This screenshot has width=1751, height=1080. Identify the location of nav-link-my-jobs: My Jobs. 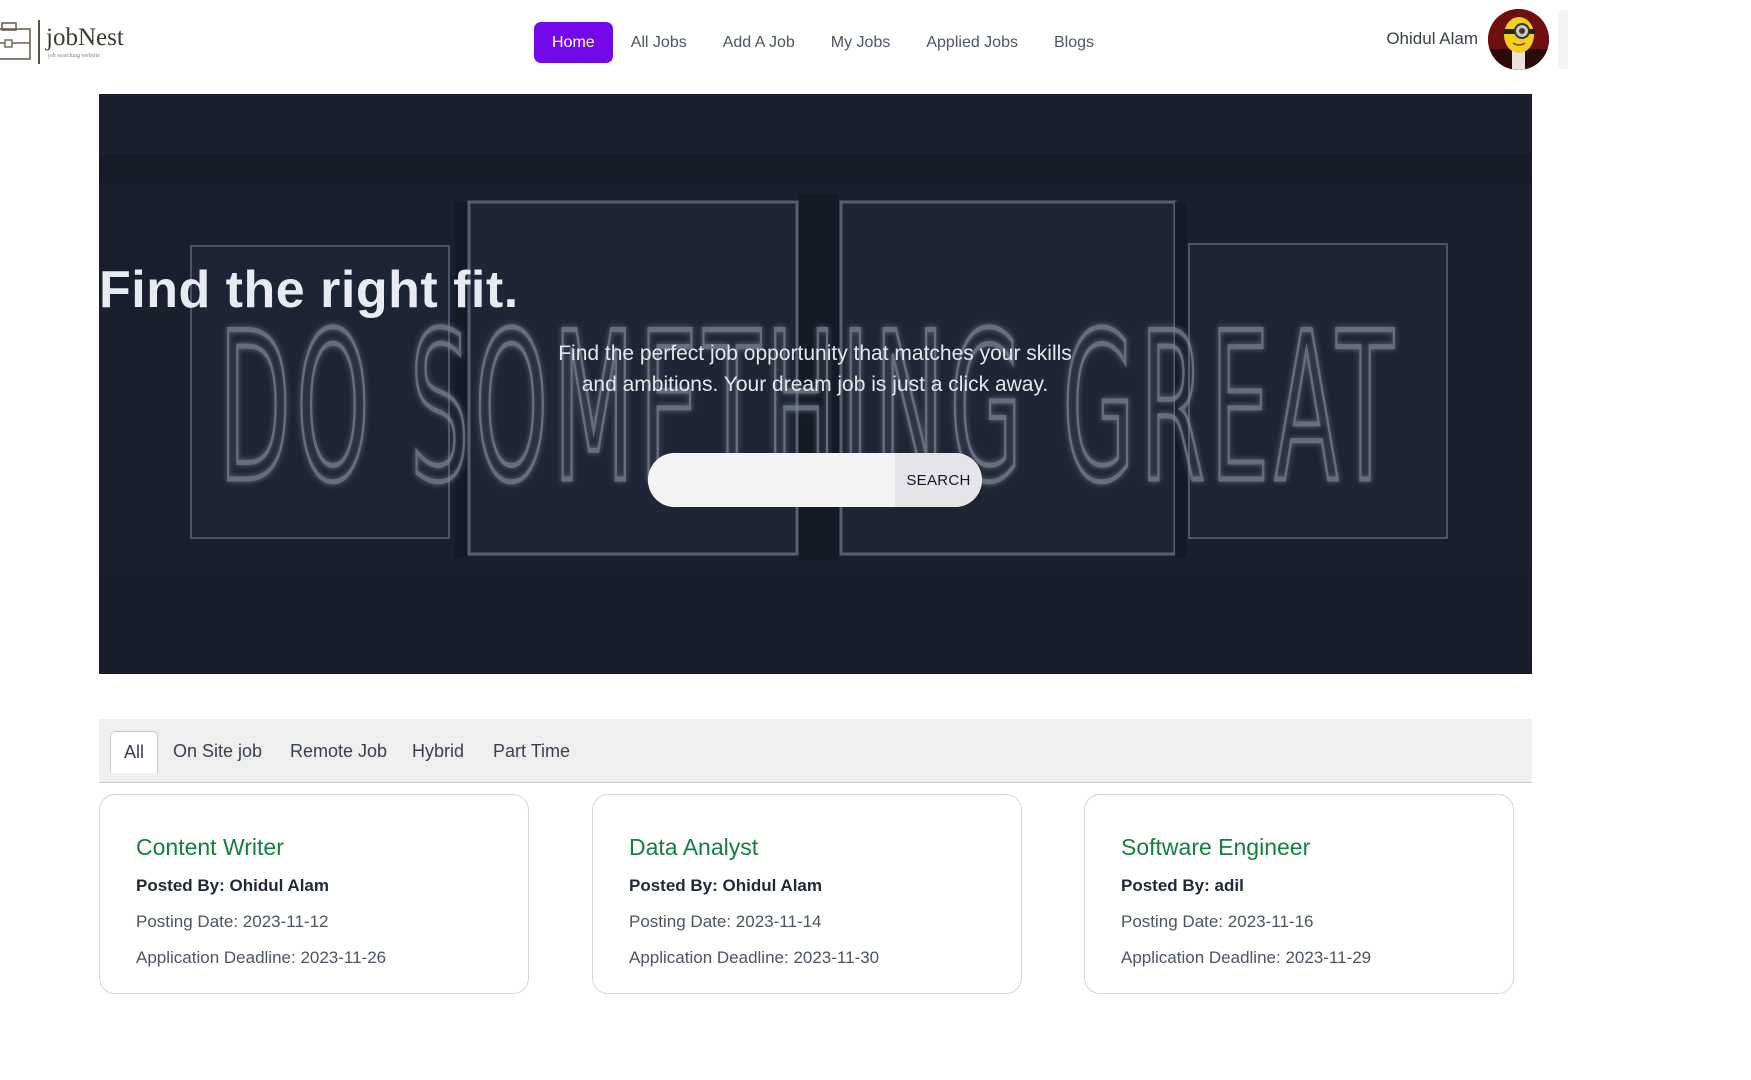
(861, 42).